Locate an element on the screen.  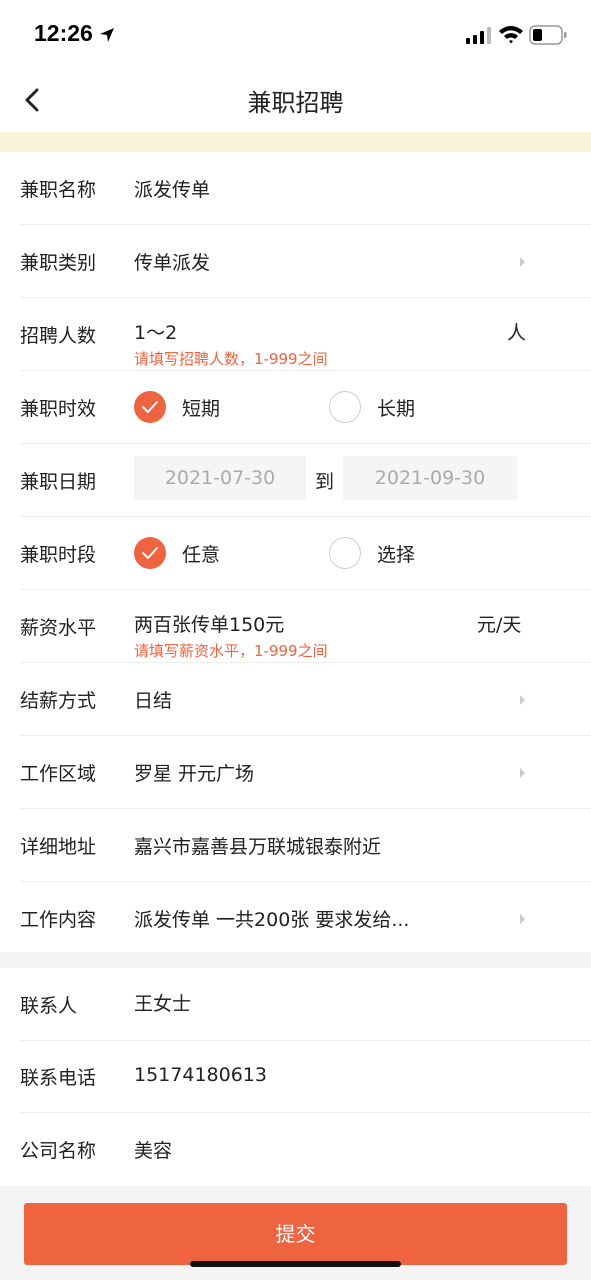
company-input: 美容 is located at coordinates (153, 1149).